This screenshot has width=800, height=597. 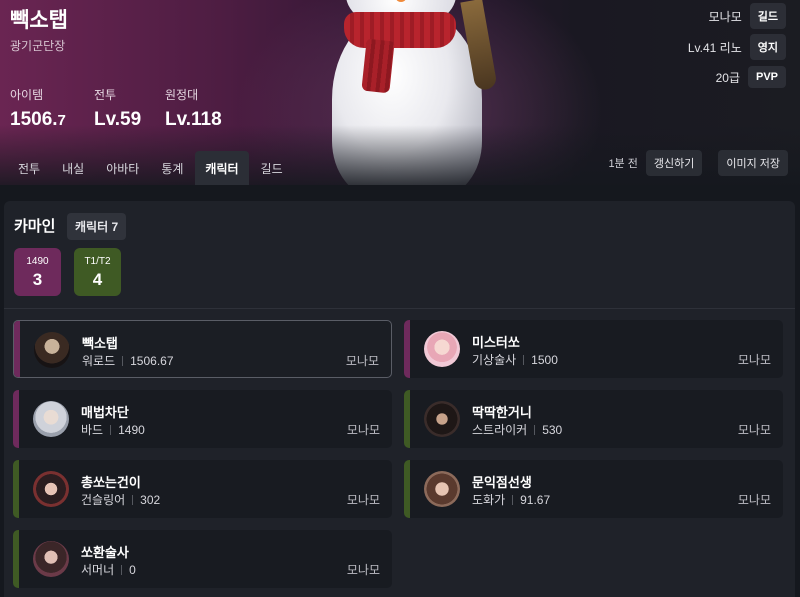 I want to click on stat-label: 원정대, so click(x=182, y=95).